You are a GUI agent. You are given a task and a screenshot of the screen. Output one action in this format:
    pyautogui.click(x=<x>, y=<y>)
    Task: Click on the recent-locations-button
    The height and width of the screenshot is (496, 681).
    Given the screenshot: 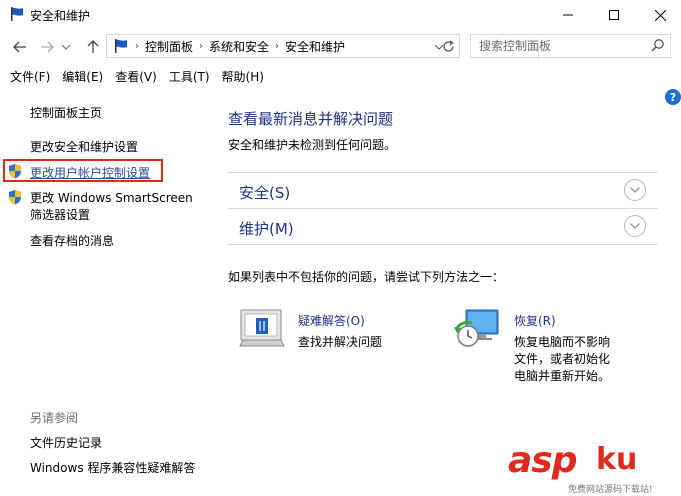 What is the action you would take?
    pyautogui.click(x=66, y=47)
    